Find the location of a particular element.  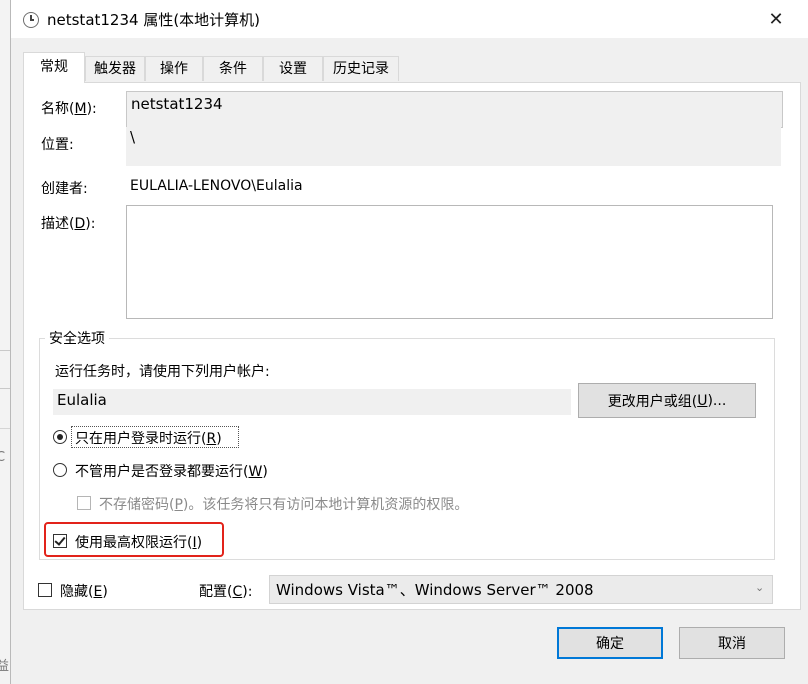

run-as-label: 运行任务时，请使用下列用户帐户: is located at coordinates (162, 372).